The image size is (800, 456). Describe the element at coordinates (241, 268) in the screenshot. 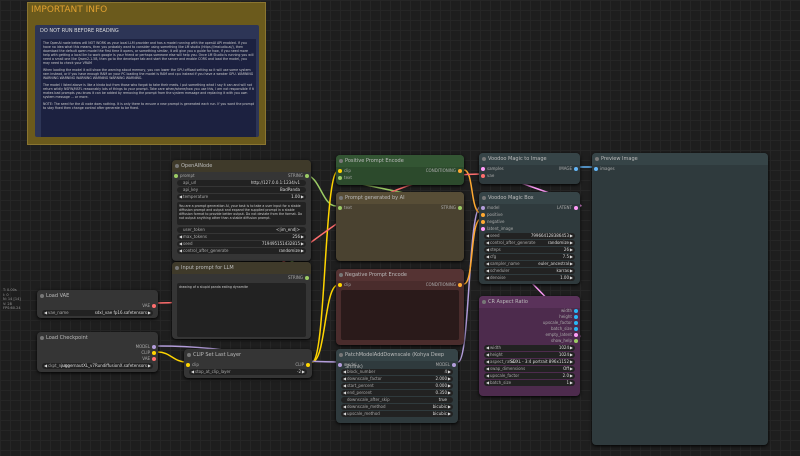

I see `node-title: Input prompt for LLM` at that location.